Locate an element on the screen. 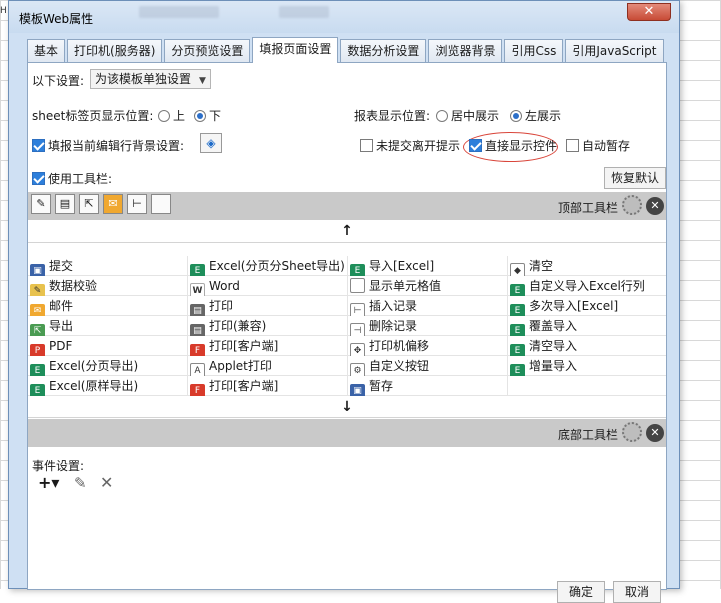  chevron-down-icon: ▼ is located at coordinates (202, 81).